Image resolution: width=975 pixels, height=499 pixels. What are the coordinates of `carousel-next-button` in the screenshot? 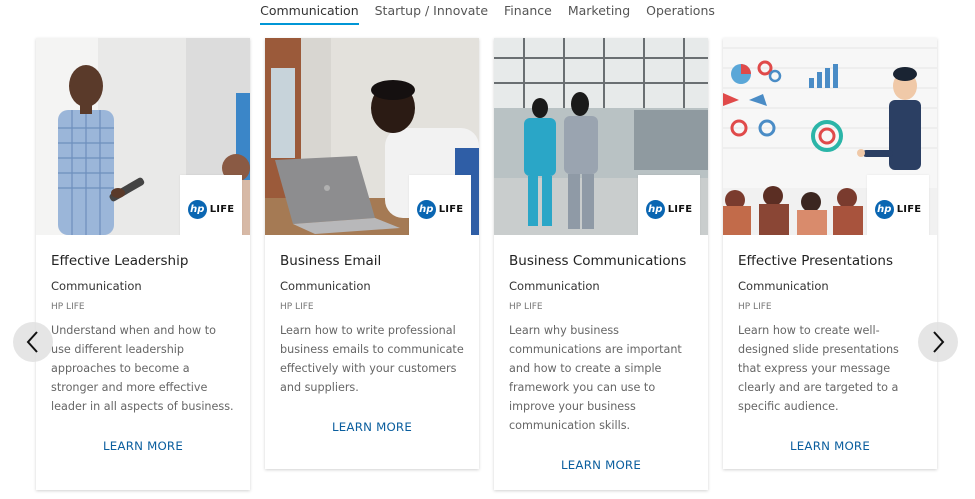 It's located at (938, 342).